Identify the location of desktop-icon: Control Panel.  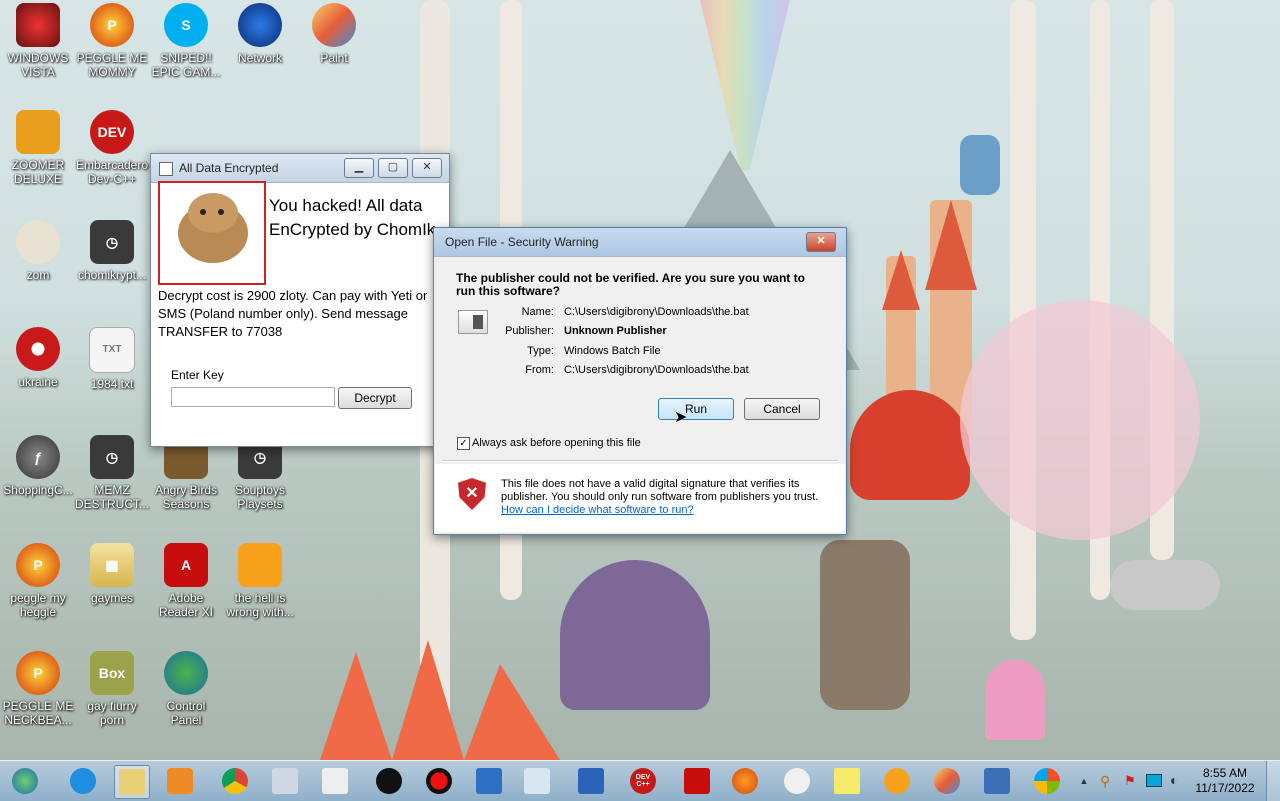
(186, 689).